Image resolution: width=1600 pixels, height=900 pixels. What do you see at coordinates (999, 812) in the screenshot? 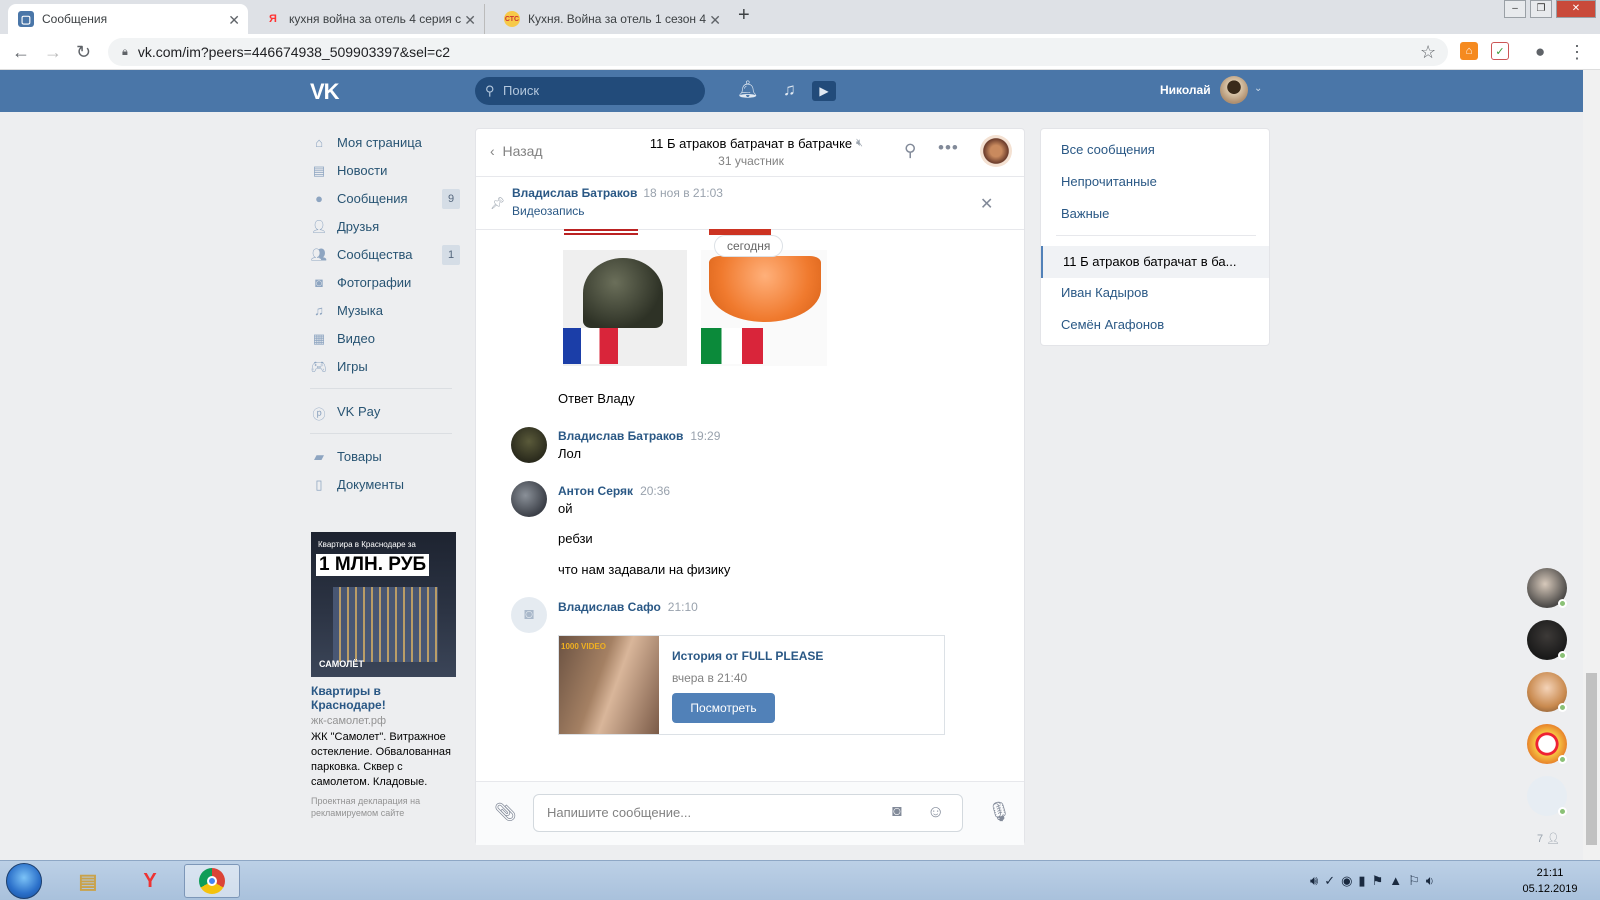
I see `microphone-icon: 🎙︎` at bounding box center [999, 812].